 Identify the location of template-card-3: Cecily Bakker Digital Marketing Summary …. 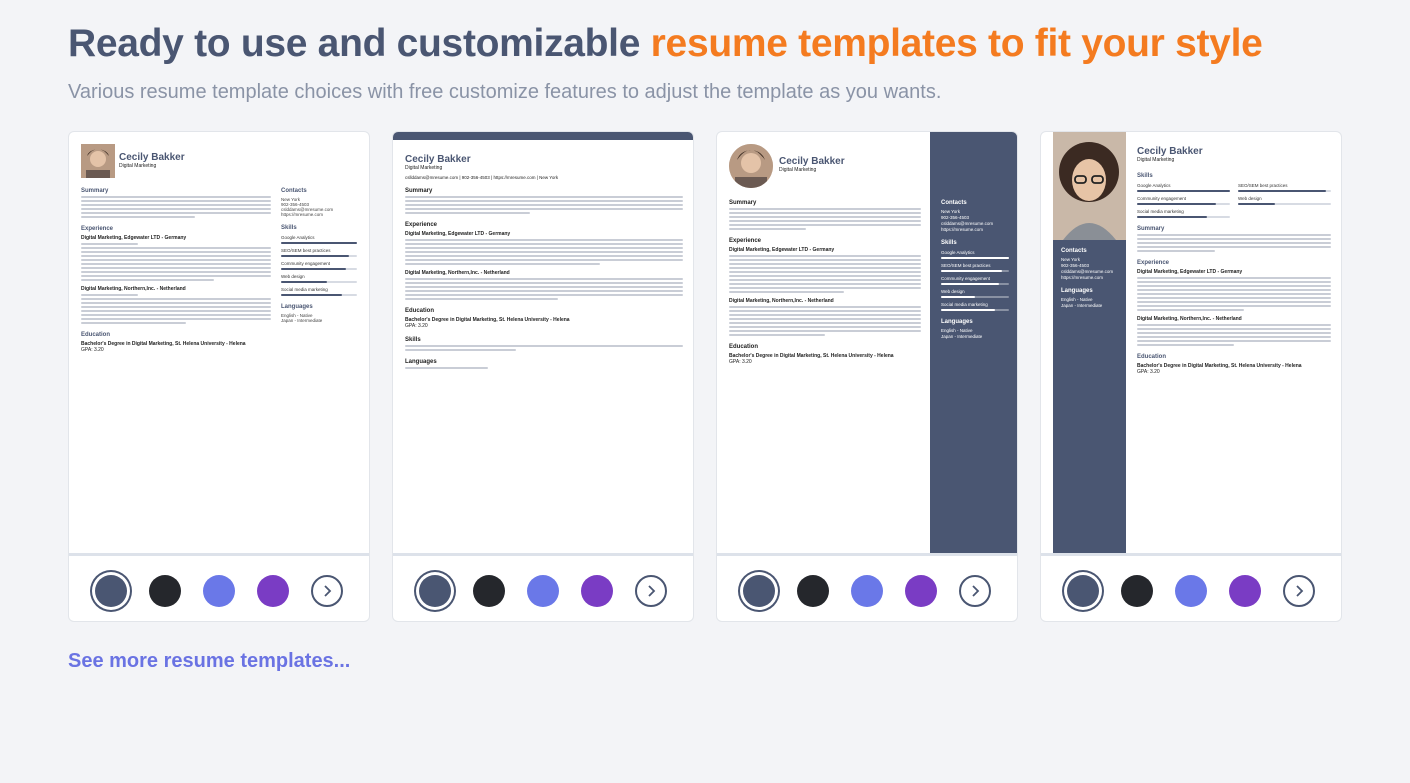
(867, 376).